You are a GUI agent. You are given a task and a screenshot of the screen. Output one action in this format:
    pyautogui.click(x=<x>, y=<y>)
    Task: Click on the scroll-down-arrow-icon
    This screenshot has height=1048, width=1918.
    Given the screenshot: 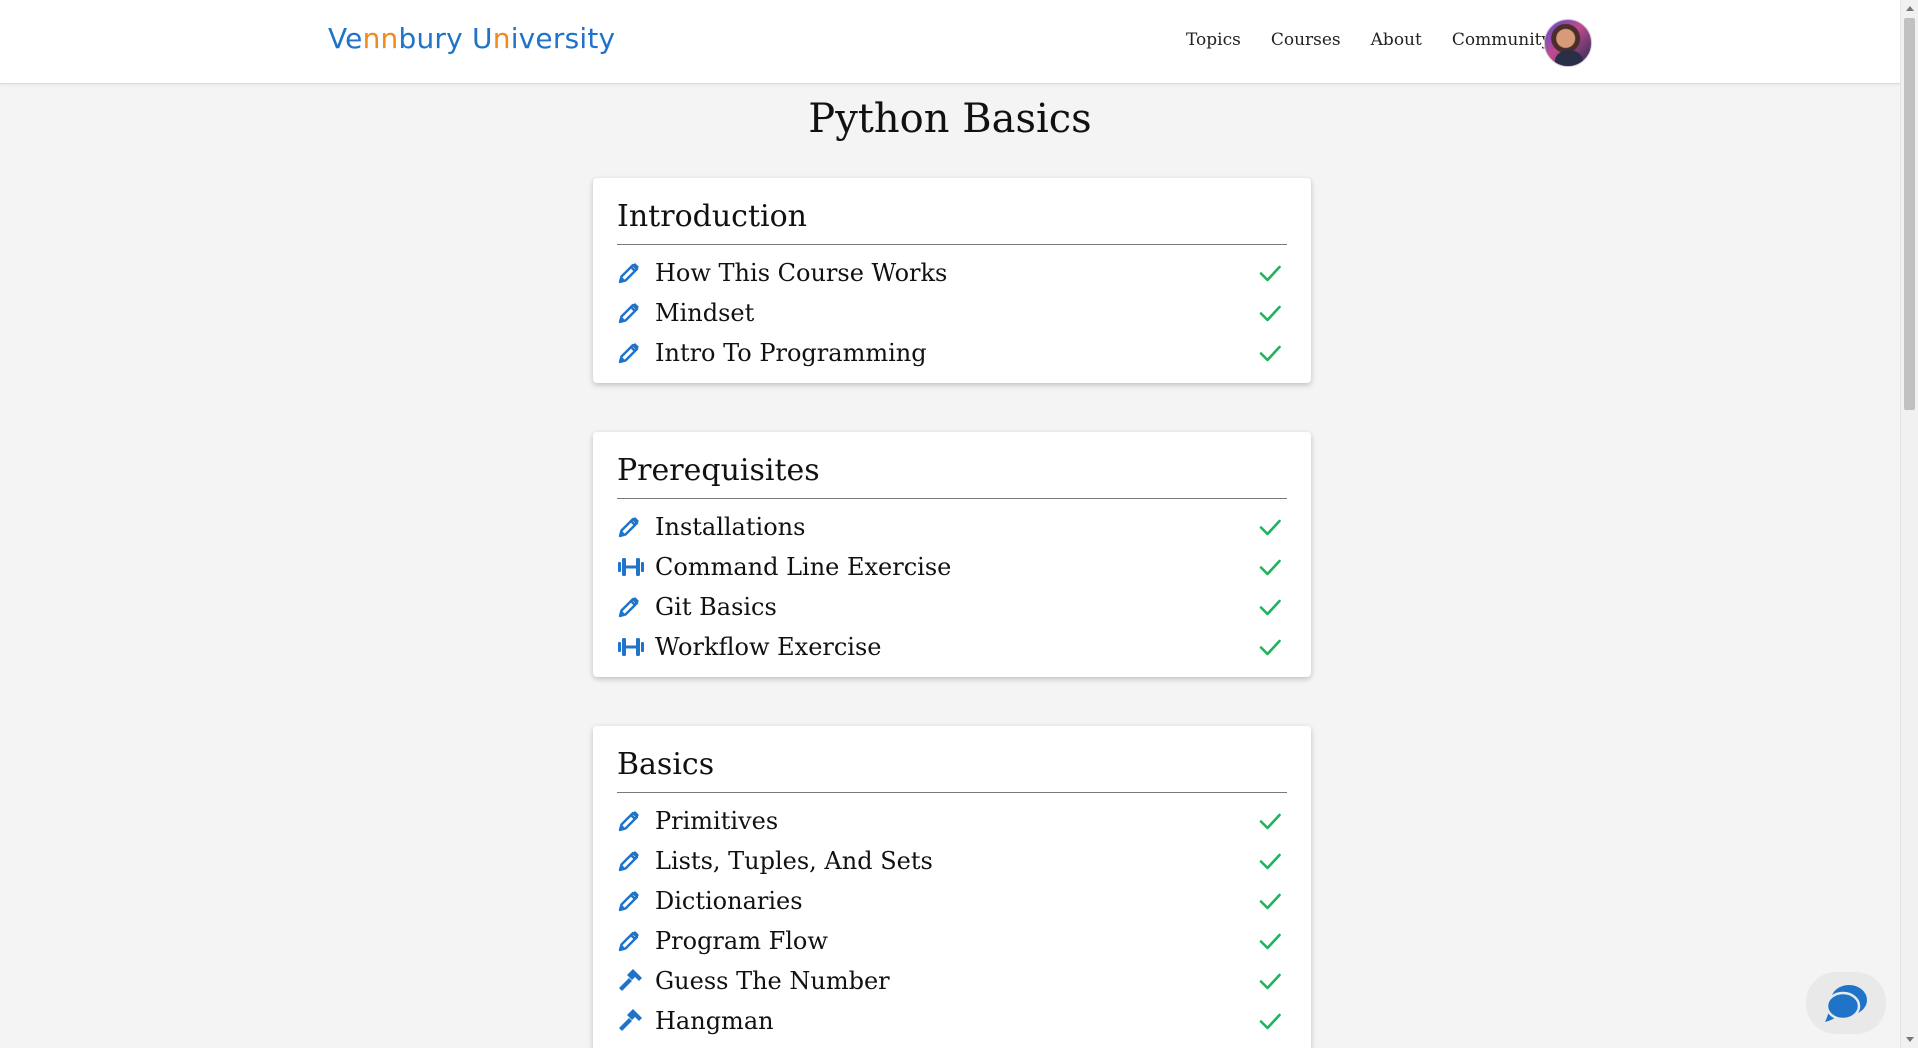 What is the action you would take?
    pyautogui.click(x=1910, y=1039)
    